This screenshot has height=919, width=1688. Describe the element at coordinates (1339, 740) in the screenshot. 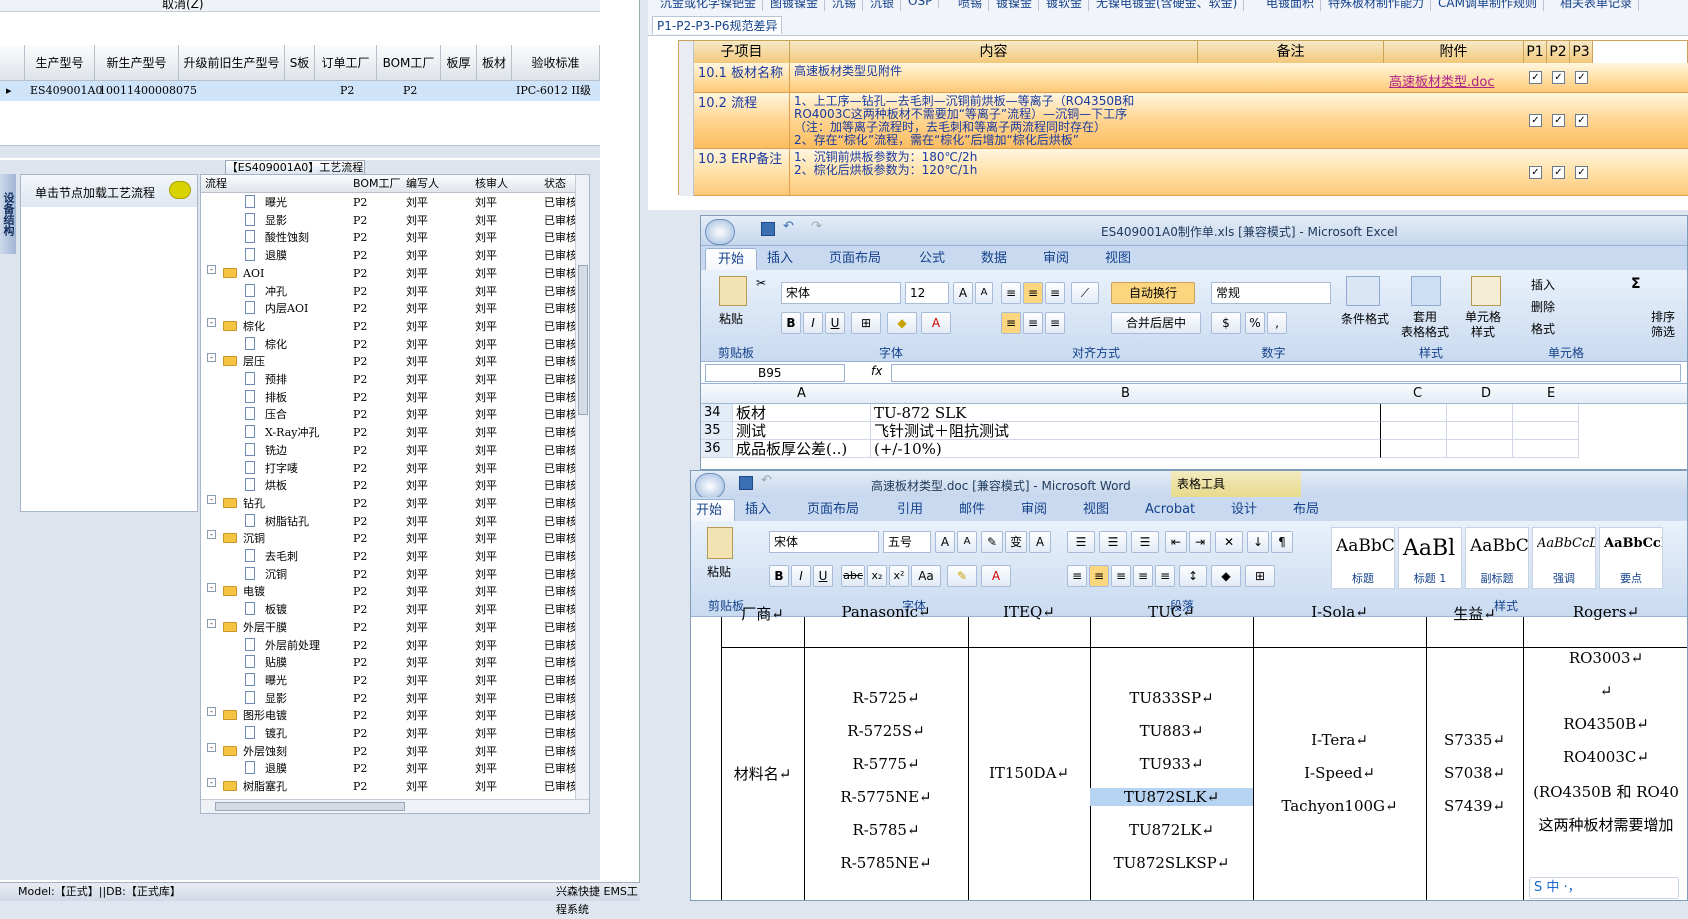

I see `material-name: I-Tera↵` at that location.